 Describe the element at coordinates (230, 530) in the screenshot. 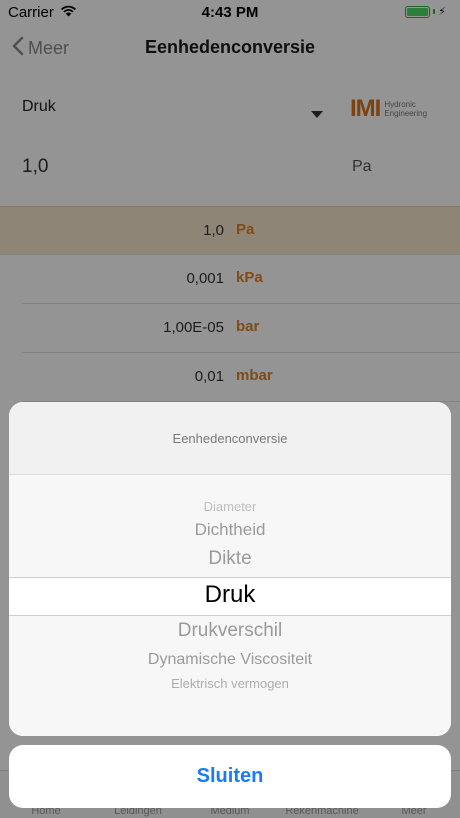

I see `picker-item: Dichtheid` at that location.